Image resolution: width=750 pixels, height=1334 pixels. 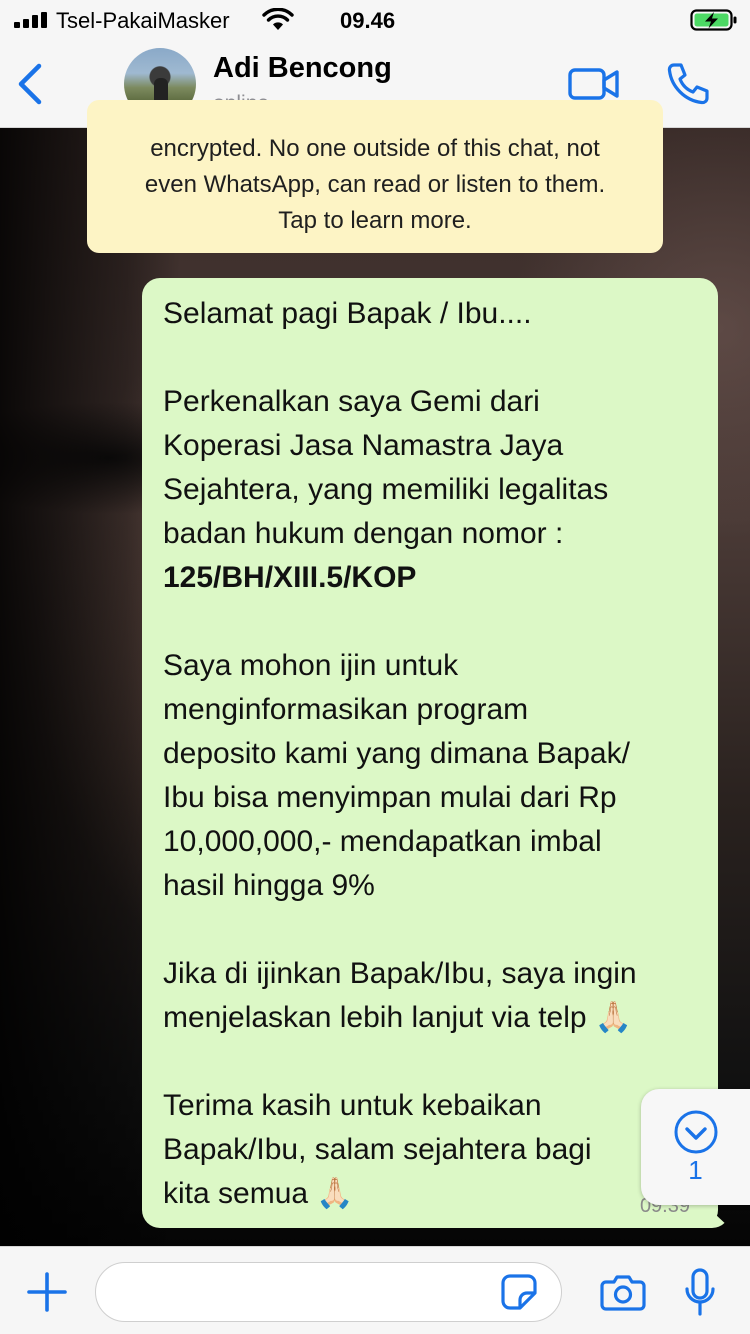 I want to click on carrier-name: Tsel-PakaiMasker, so click(x=143, y=20).